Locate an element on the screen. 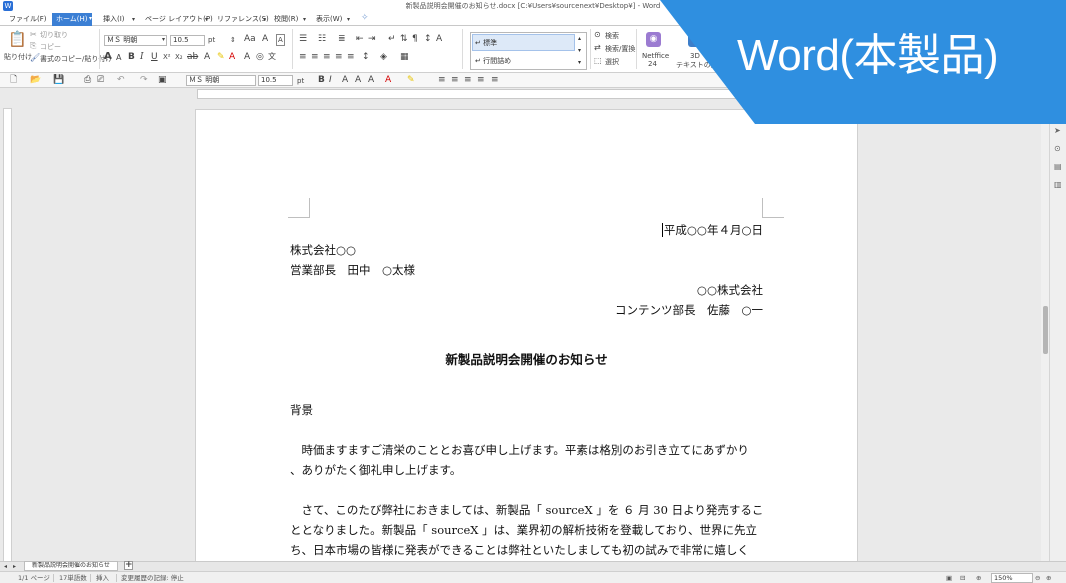 The height and width of the screenshot is (583, 1066). sort-icon: ⇅ is located at coordinates (404, 39).